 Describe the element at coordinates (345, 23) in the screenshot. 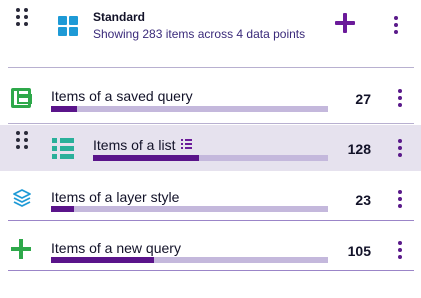

I see `add-button` at that location.